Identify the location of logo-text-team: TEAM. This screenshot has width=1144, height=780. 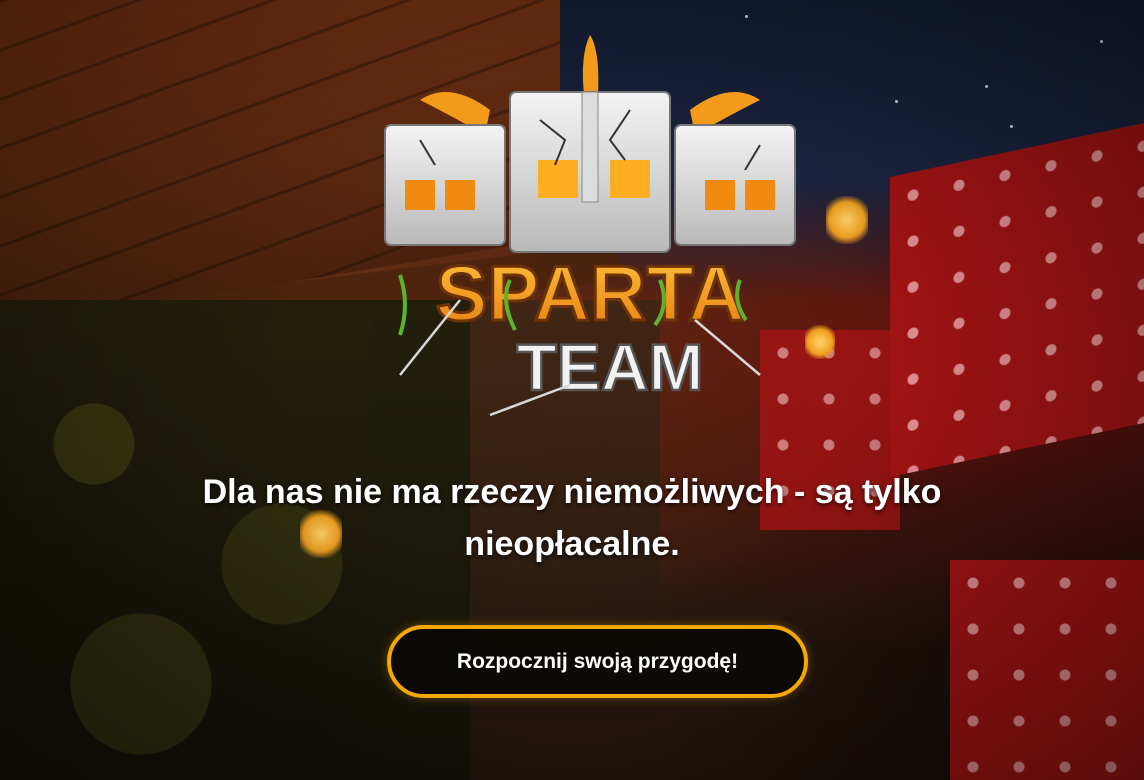
(610, 367).